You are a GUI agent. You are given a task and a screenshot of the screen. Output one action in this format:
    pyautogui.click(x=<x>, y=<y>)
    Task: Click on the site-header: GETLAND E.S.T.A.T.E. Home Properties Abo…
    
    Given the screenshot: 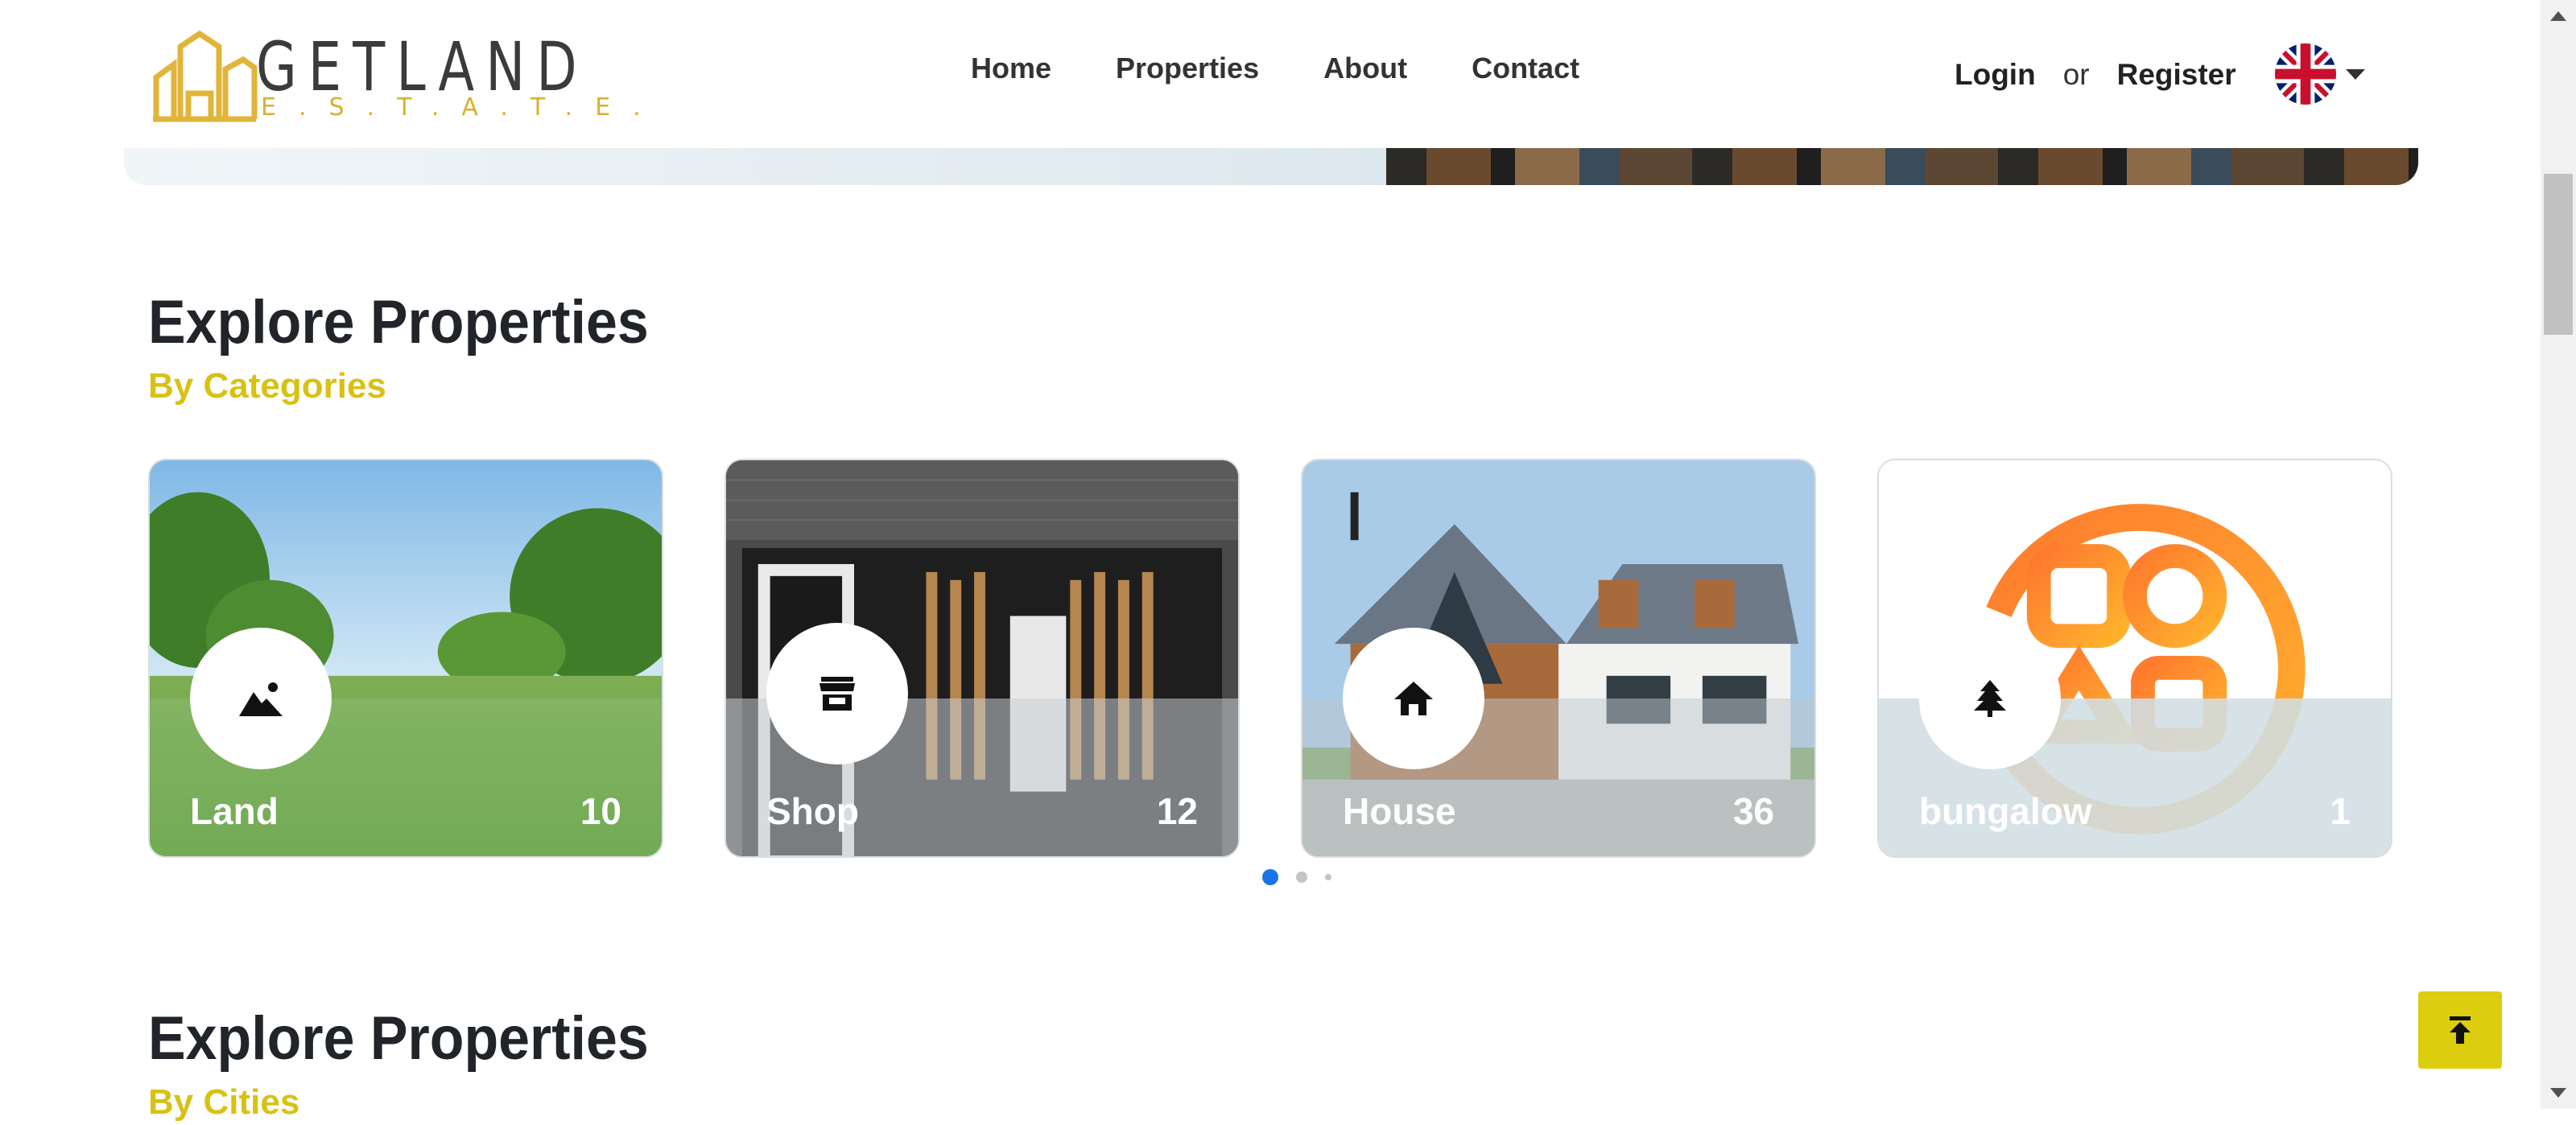 What is the action you would take?
    pyautogui.click(x=1270, y=74)
    